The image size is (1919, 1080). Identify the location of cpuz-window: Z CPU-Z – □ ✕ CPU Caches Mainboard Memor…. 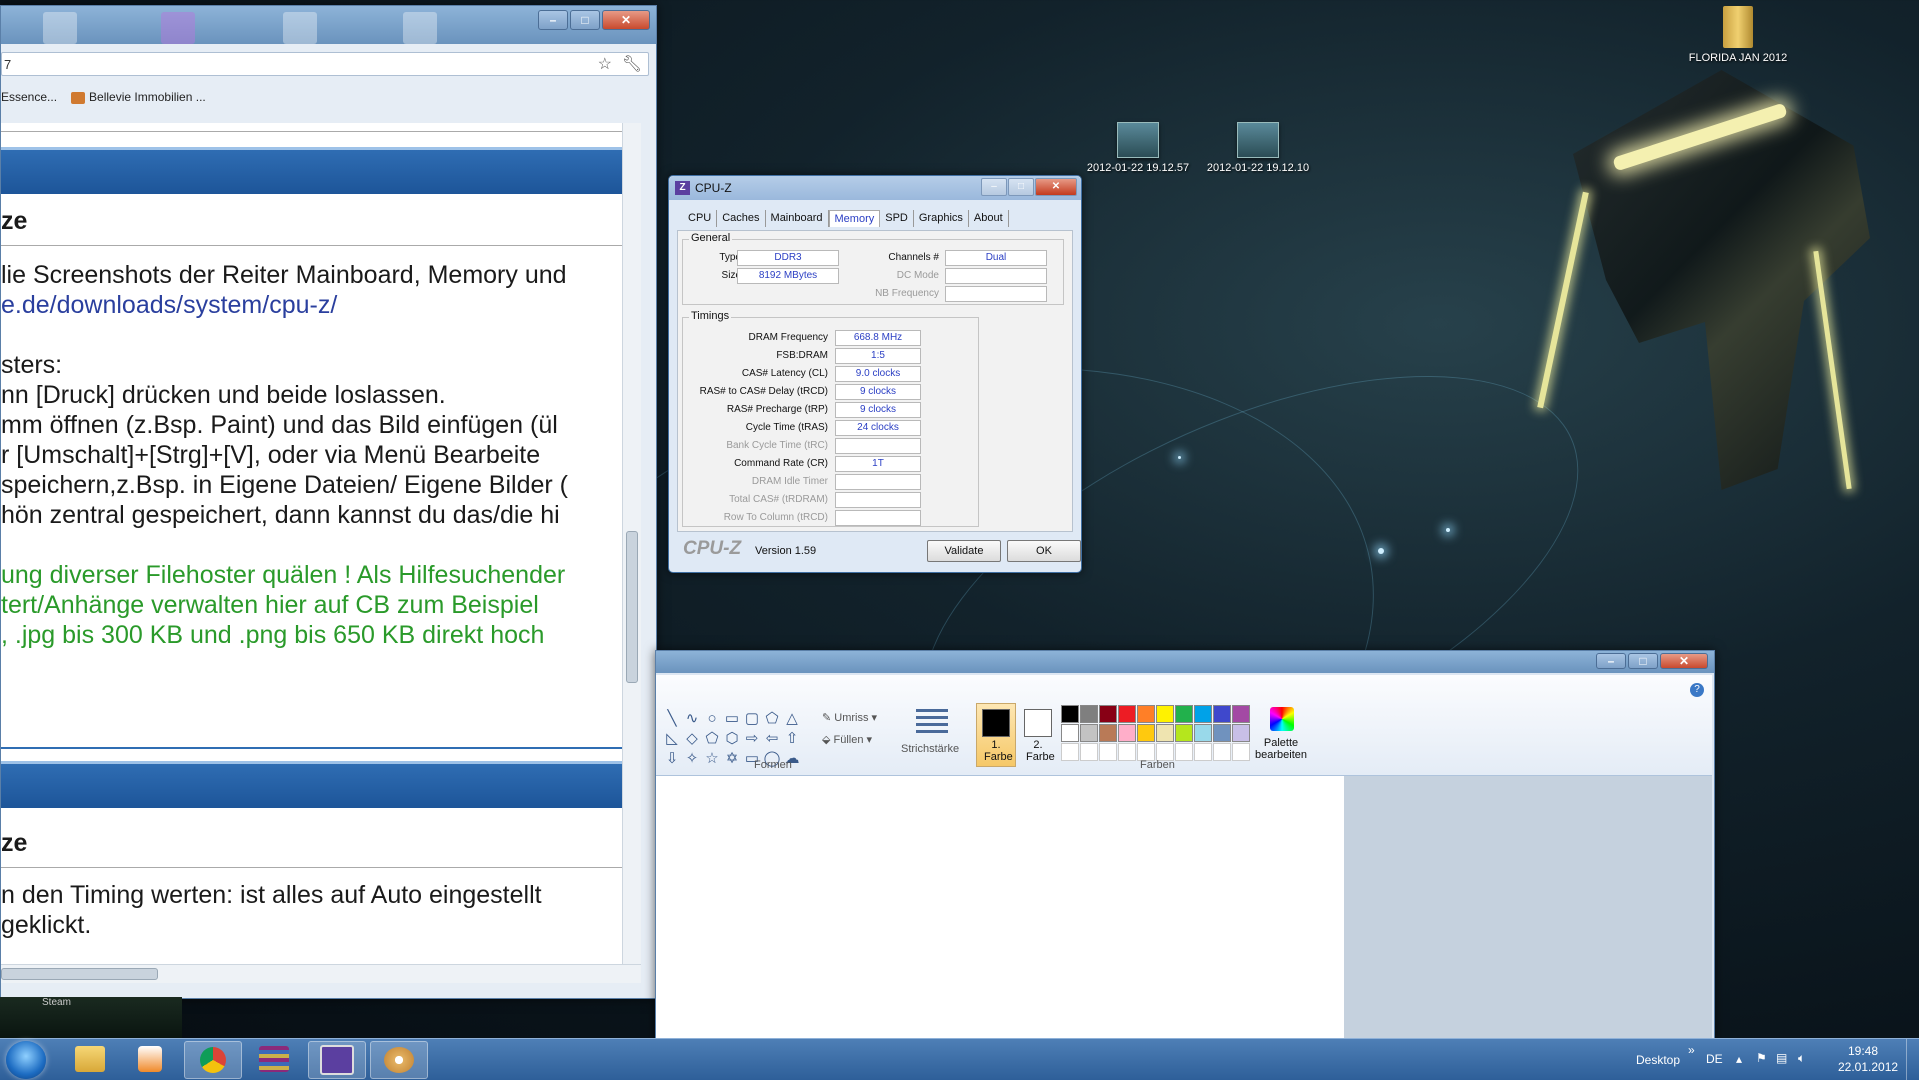
(875, 374).